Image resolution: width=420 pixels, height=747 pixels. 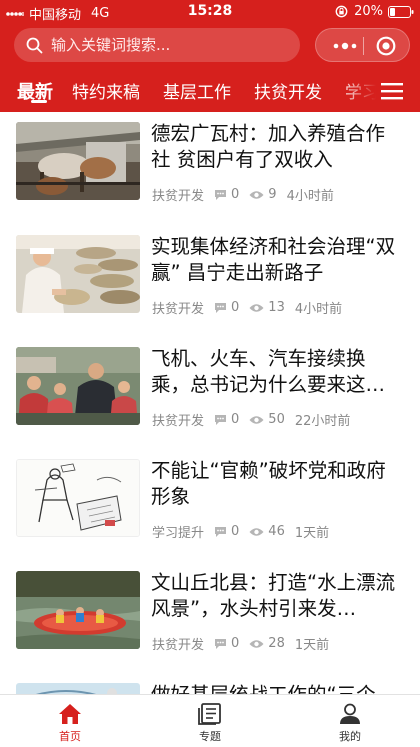 I want to click on view-count: 13, so click(x=276, y=307).